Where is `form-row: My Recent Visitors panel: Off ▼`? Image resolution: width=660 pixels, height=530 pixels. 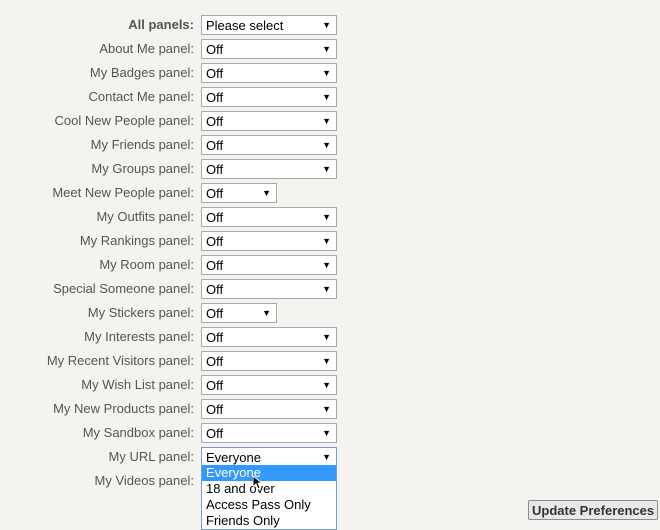 form-row: My Recent Visitors panel: Off ▼ is located at coordinates (170, 361).